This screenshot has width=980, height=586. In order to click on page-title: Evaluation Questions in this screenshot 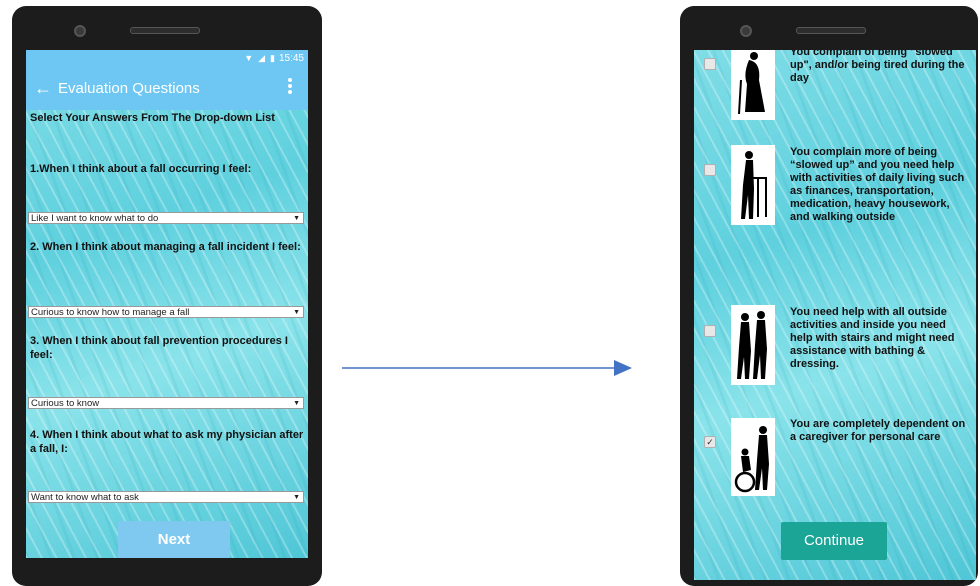, I will do `click(129, 88)`.